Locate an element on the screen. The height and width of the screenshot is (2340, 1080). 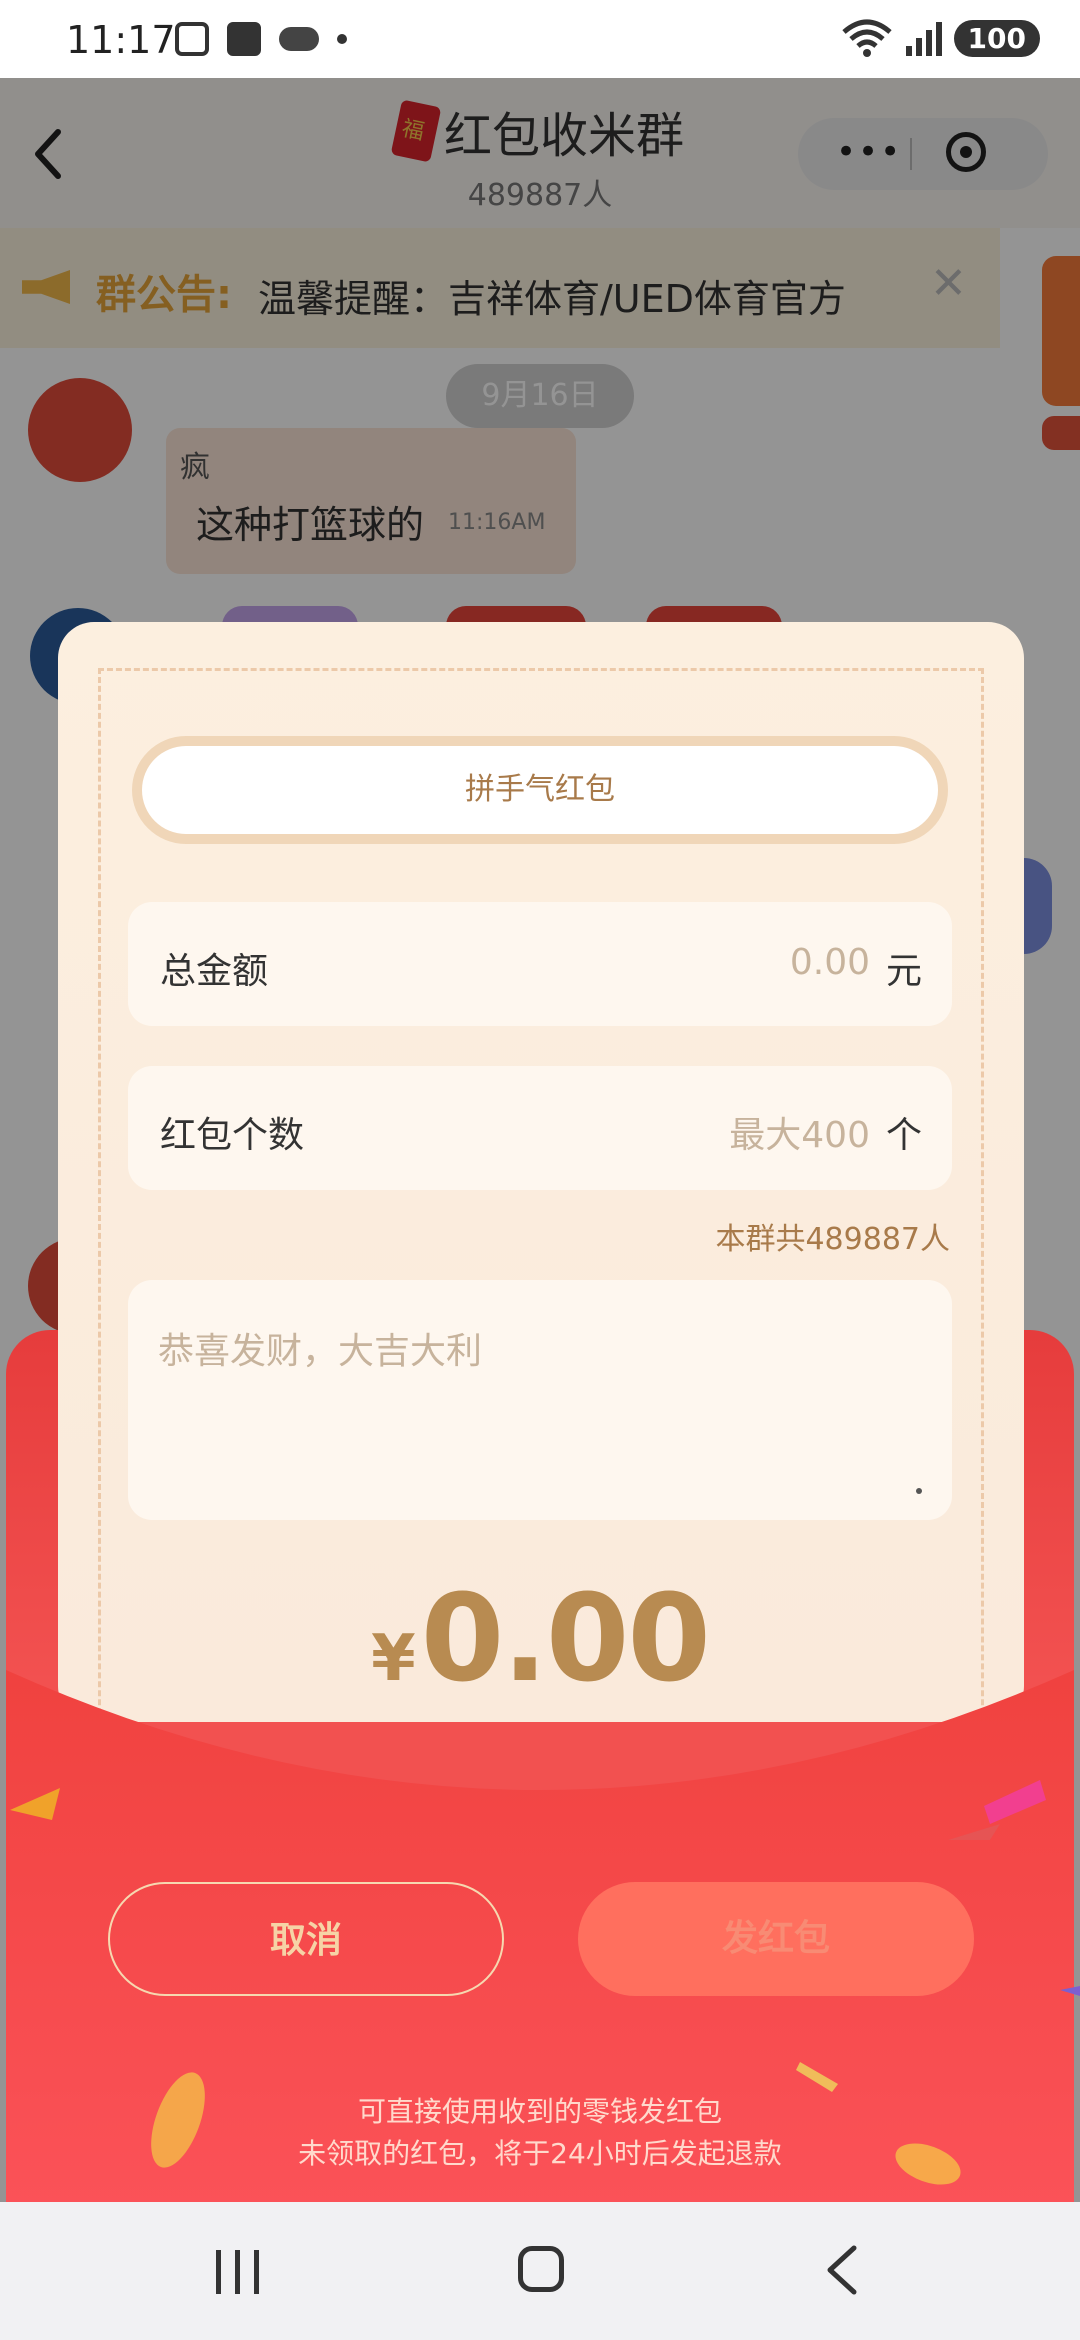
packet-type-selector: 拼手气红包 is located at coordinates (540, 790).